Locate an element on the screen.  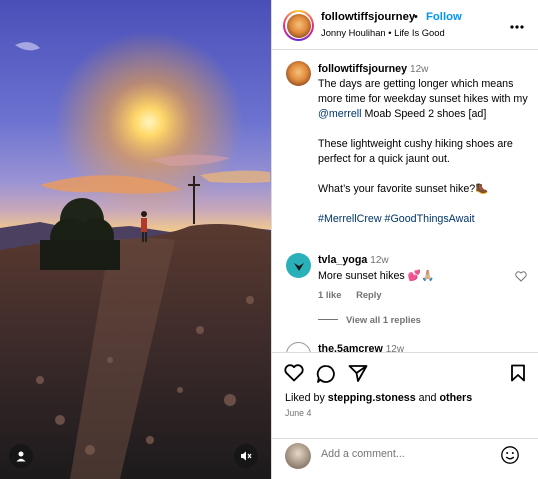
more-horizontal-icon is located at coordinates (517, 25).